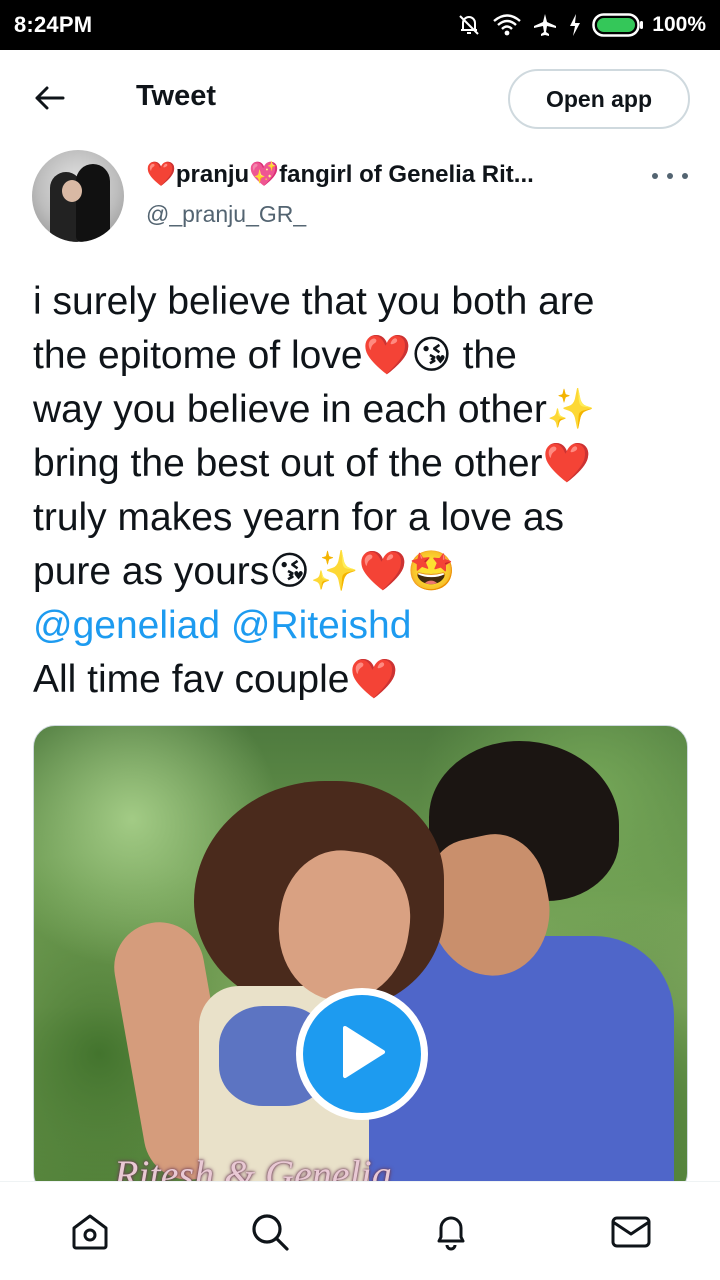 The image size is (720, 1280). I want to click on status-bar: 8:24PM 100%, so click(360, 25).